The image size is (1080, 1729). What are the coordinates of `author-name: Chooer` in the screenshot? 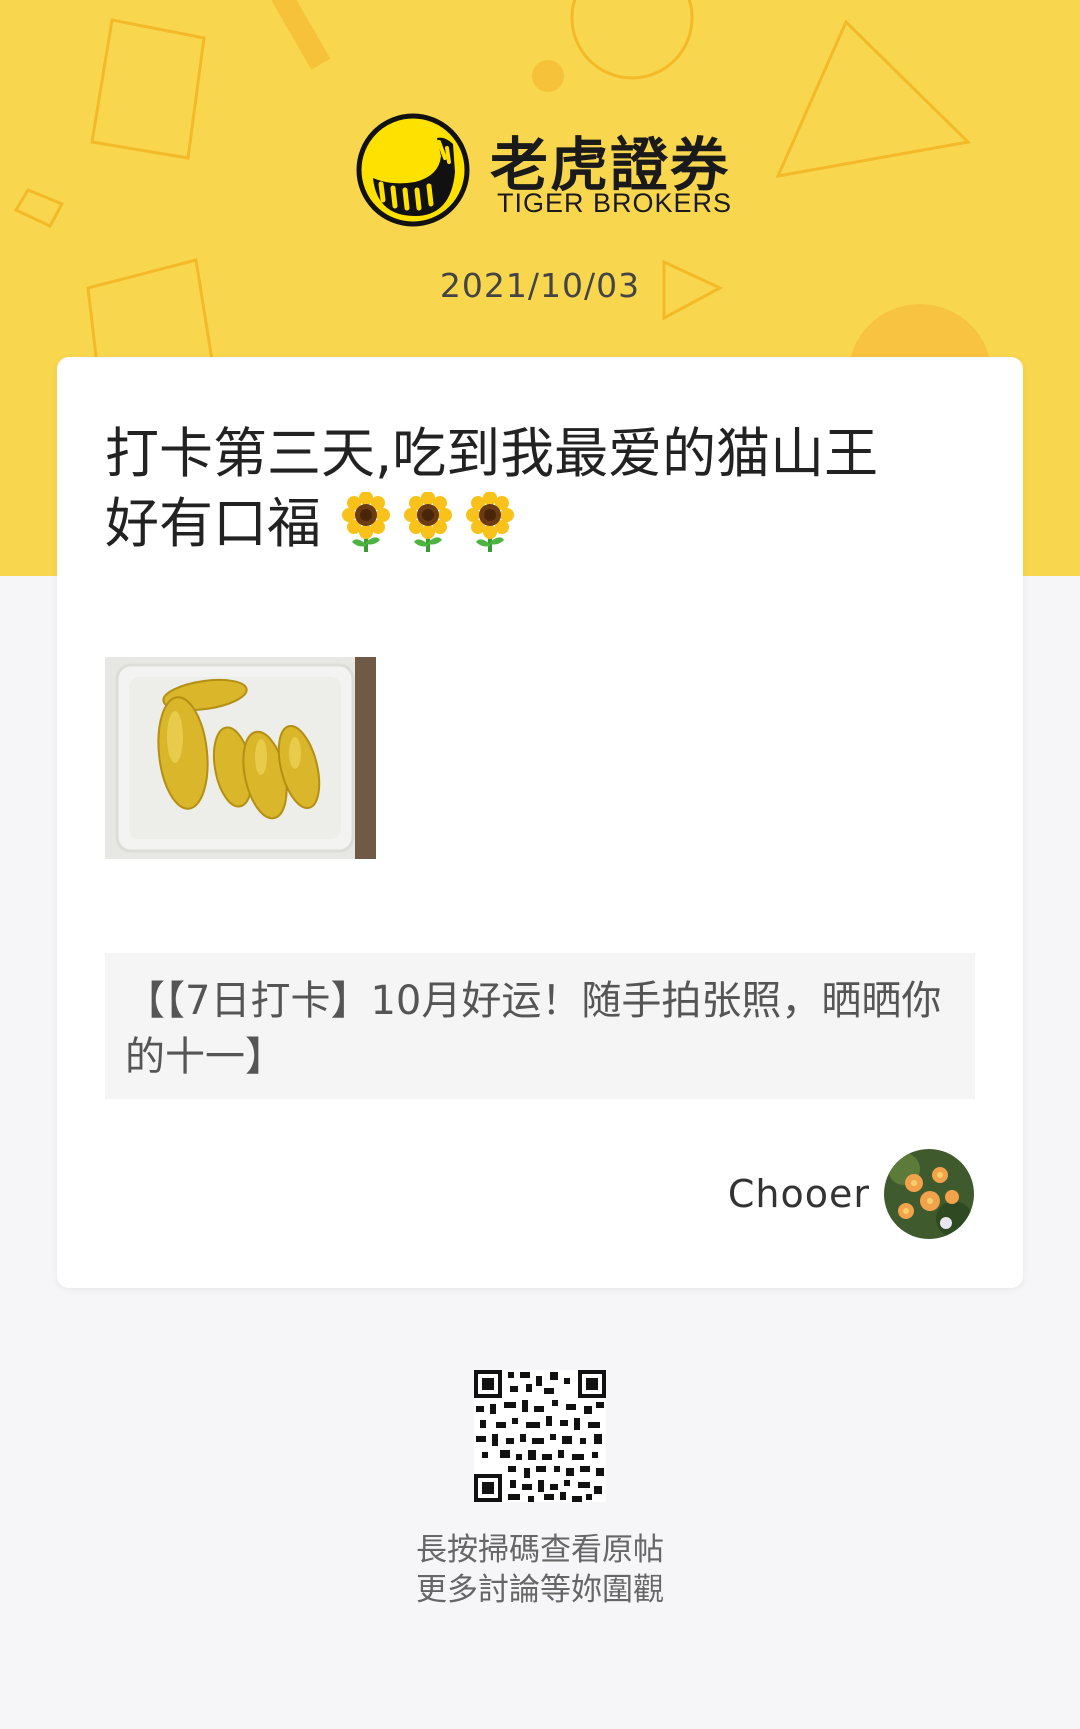 It's located at (799, 1194).